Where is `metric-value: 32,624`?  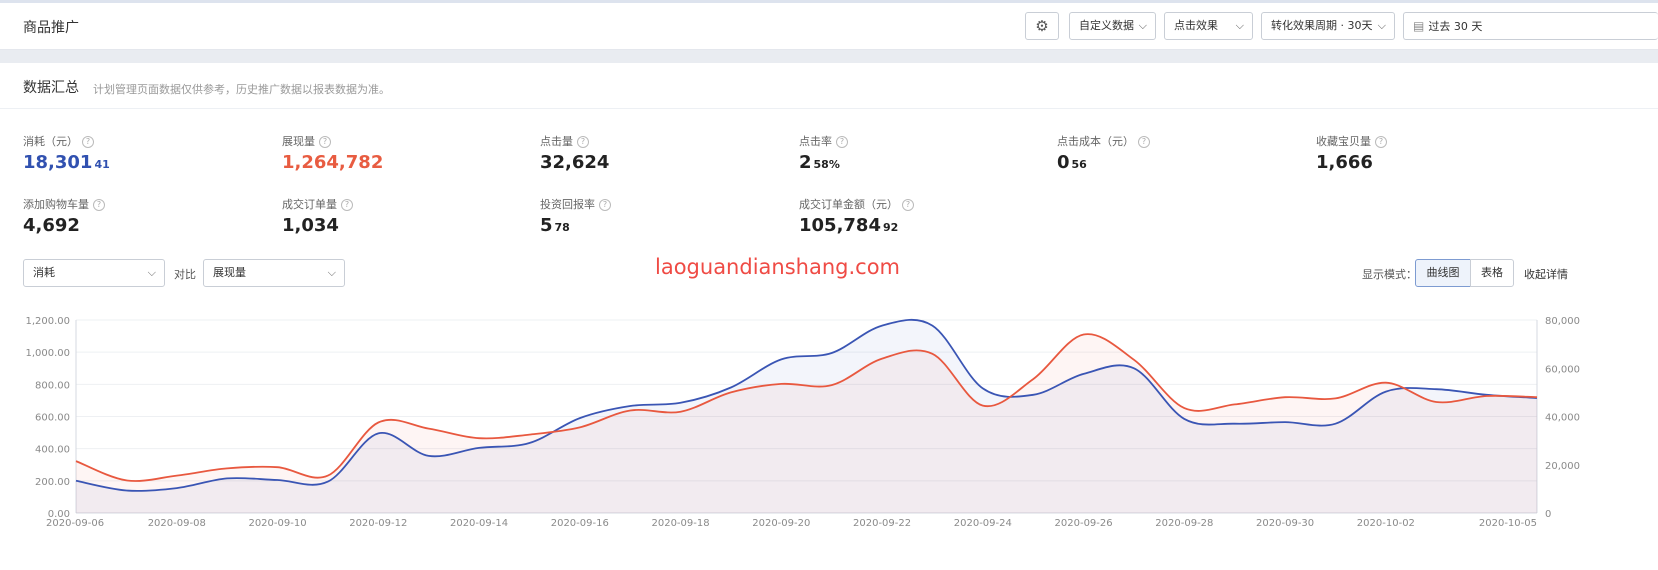 metric-value: 32,624 is located at coordinates (575, 162).